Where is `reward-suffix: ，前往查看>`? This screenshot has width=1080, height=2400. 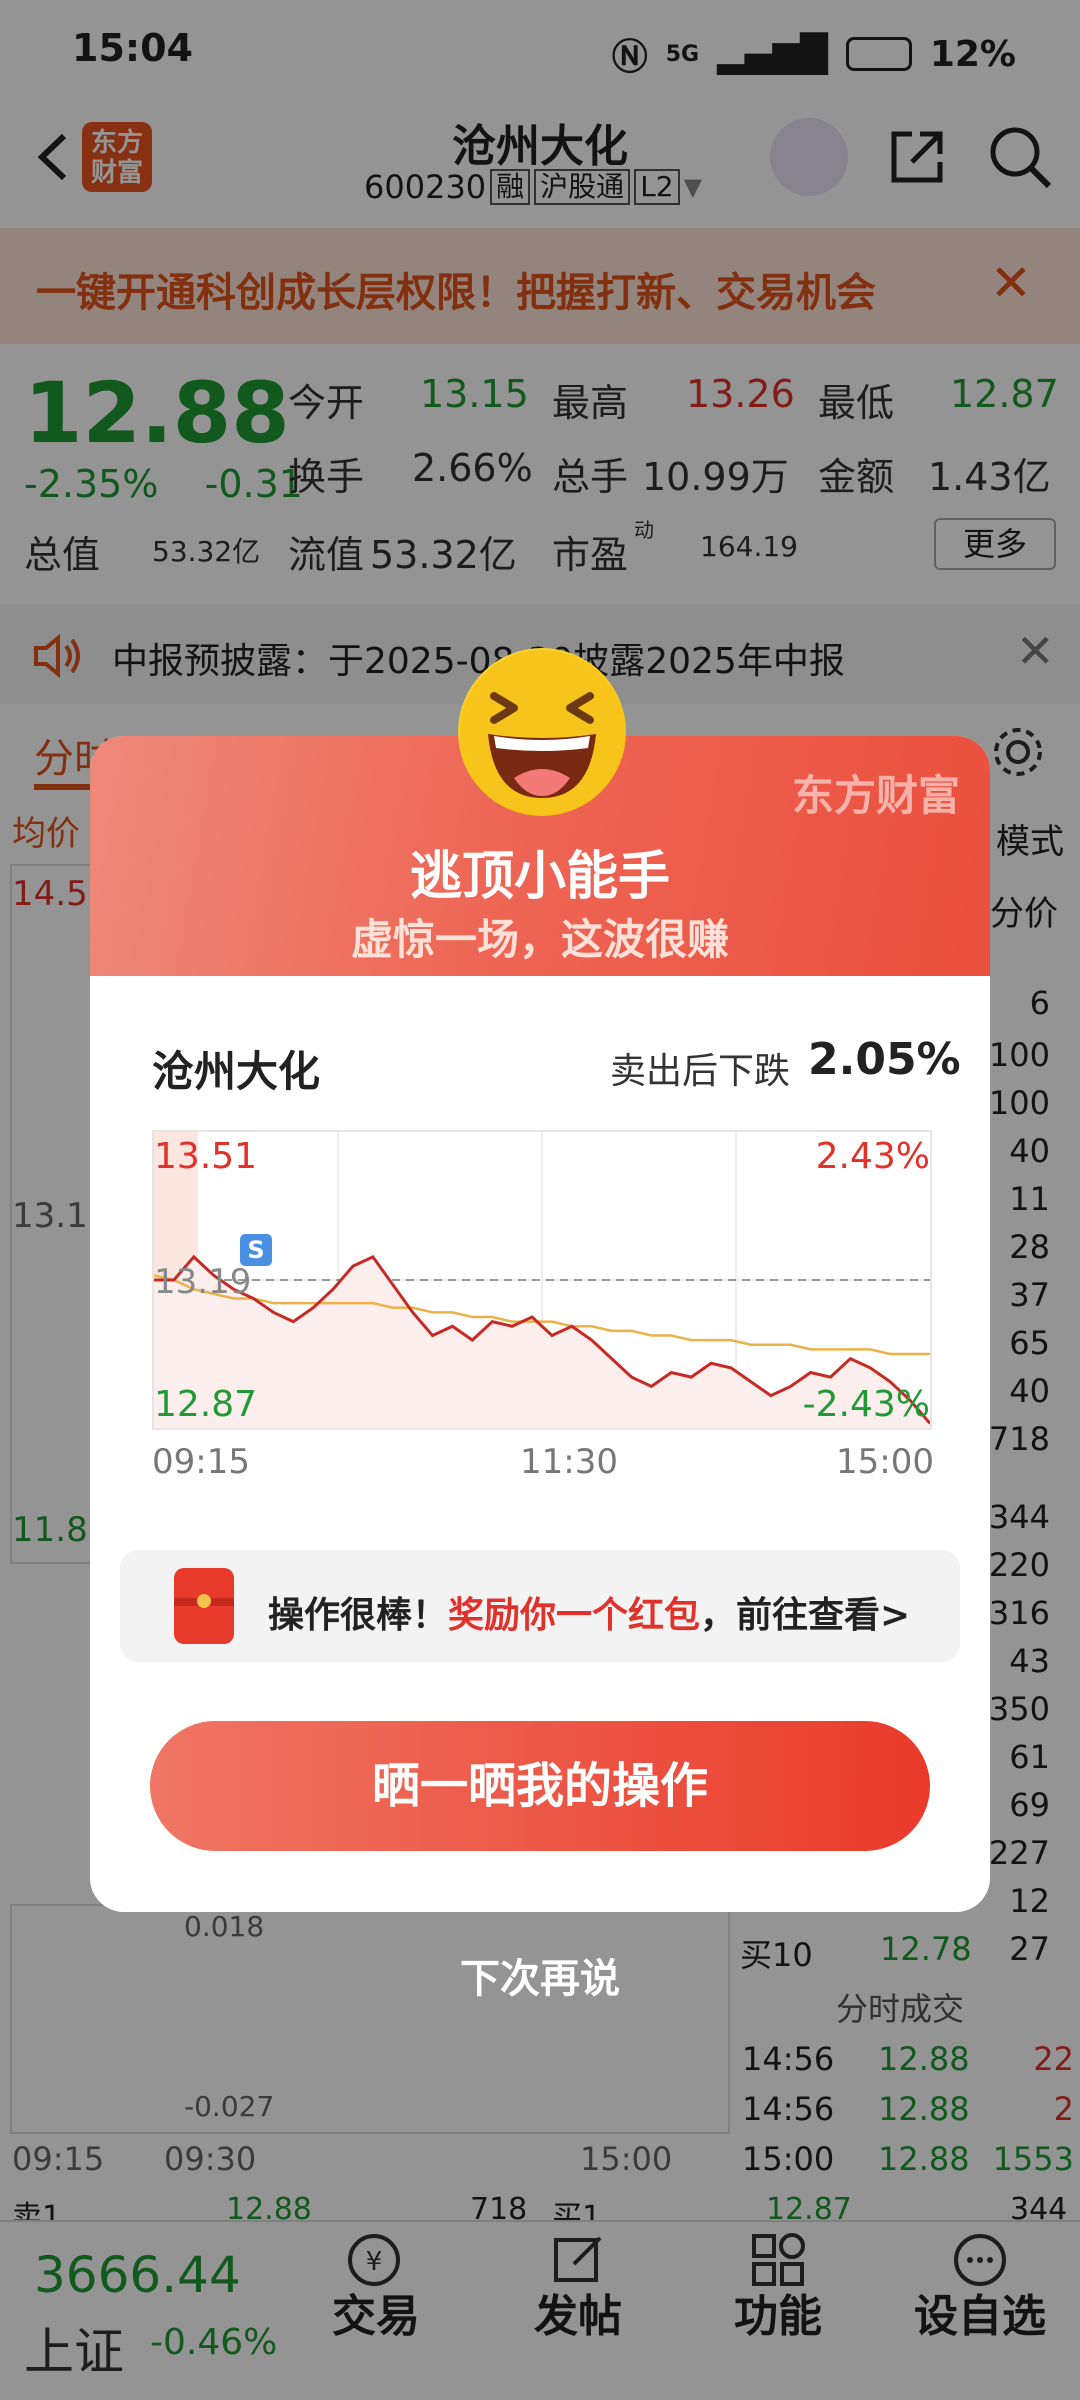
reward-suffix: ，前往查看> is located at coordinates (805, 1615).